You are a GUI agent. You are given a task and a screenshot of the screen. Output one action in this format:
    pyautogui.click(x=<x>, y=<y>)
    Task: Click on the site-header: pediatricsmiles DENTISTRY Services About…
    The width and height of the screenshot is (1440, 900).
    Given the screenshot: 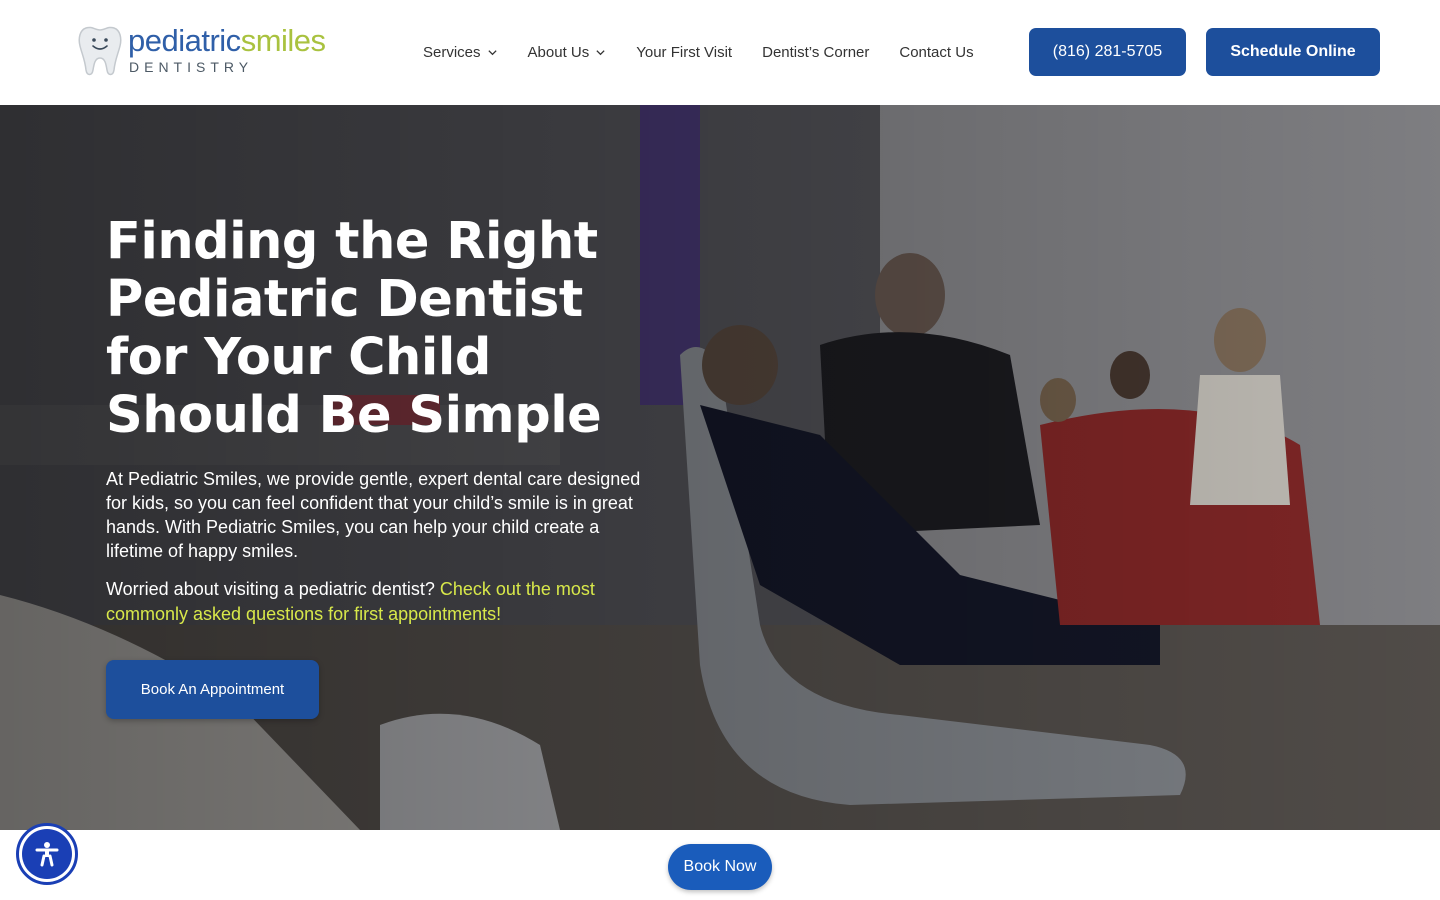 What is the action you would take?
    pyautogui.click(x=720, y=52)
    